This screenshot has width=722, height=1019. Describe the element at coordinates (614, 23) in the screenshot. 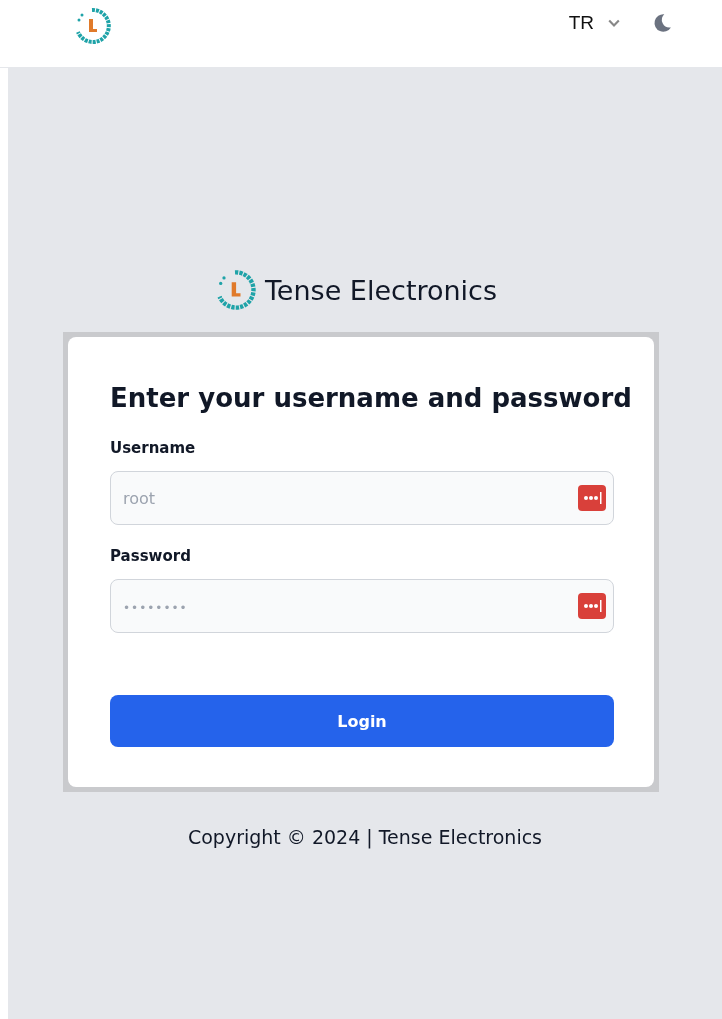

I see `chevron-down-icon` at that location.